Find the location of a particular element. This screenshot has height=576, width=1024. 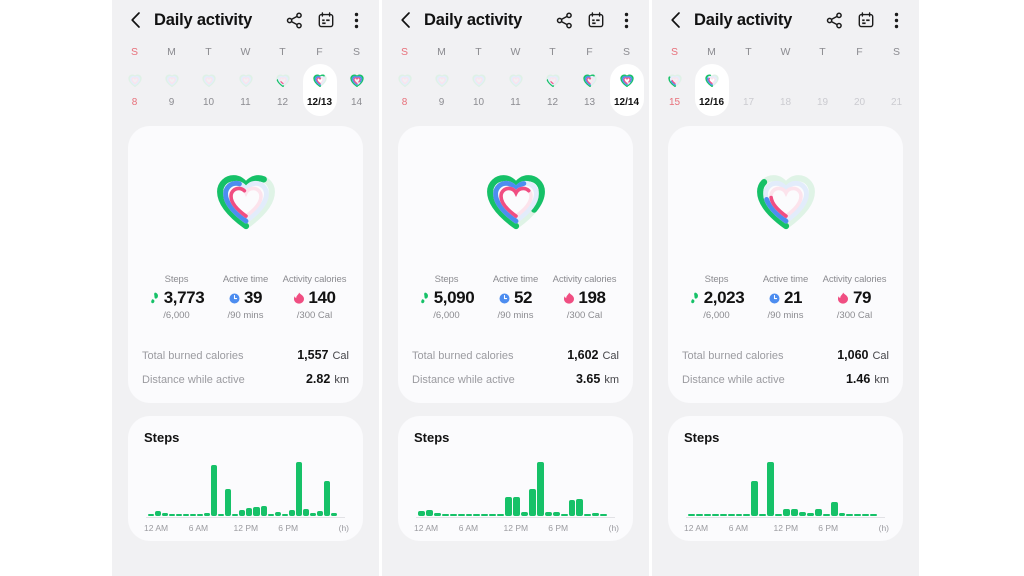

total-burned-calories-row: Total burned calories 1,557 Cal is located at coordinates (245, 355).